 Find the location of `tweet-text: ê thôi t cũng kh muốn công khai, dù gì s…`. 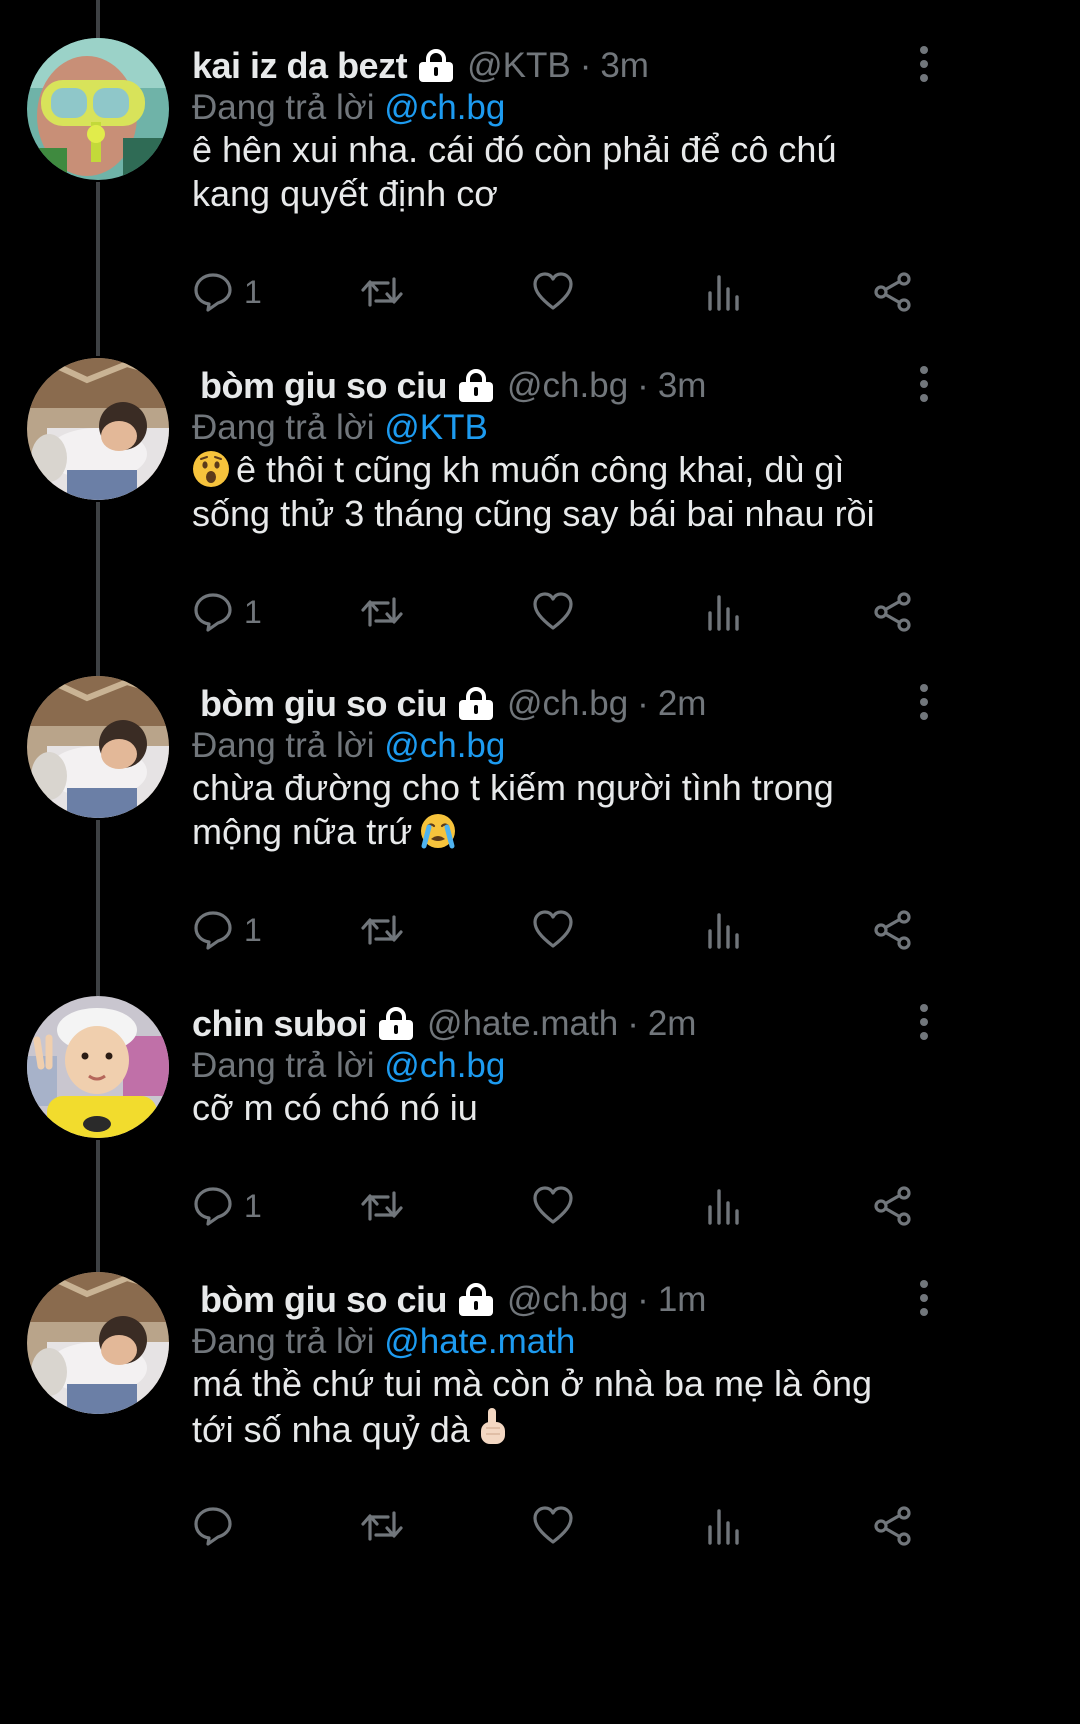

tweet-text: ê thôi t cũng kh muốn công khai, dù gì s… is located at coordinates (562, 492).